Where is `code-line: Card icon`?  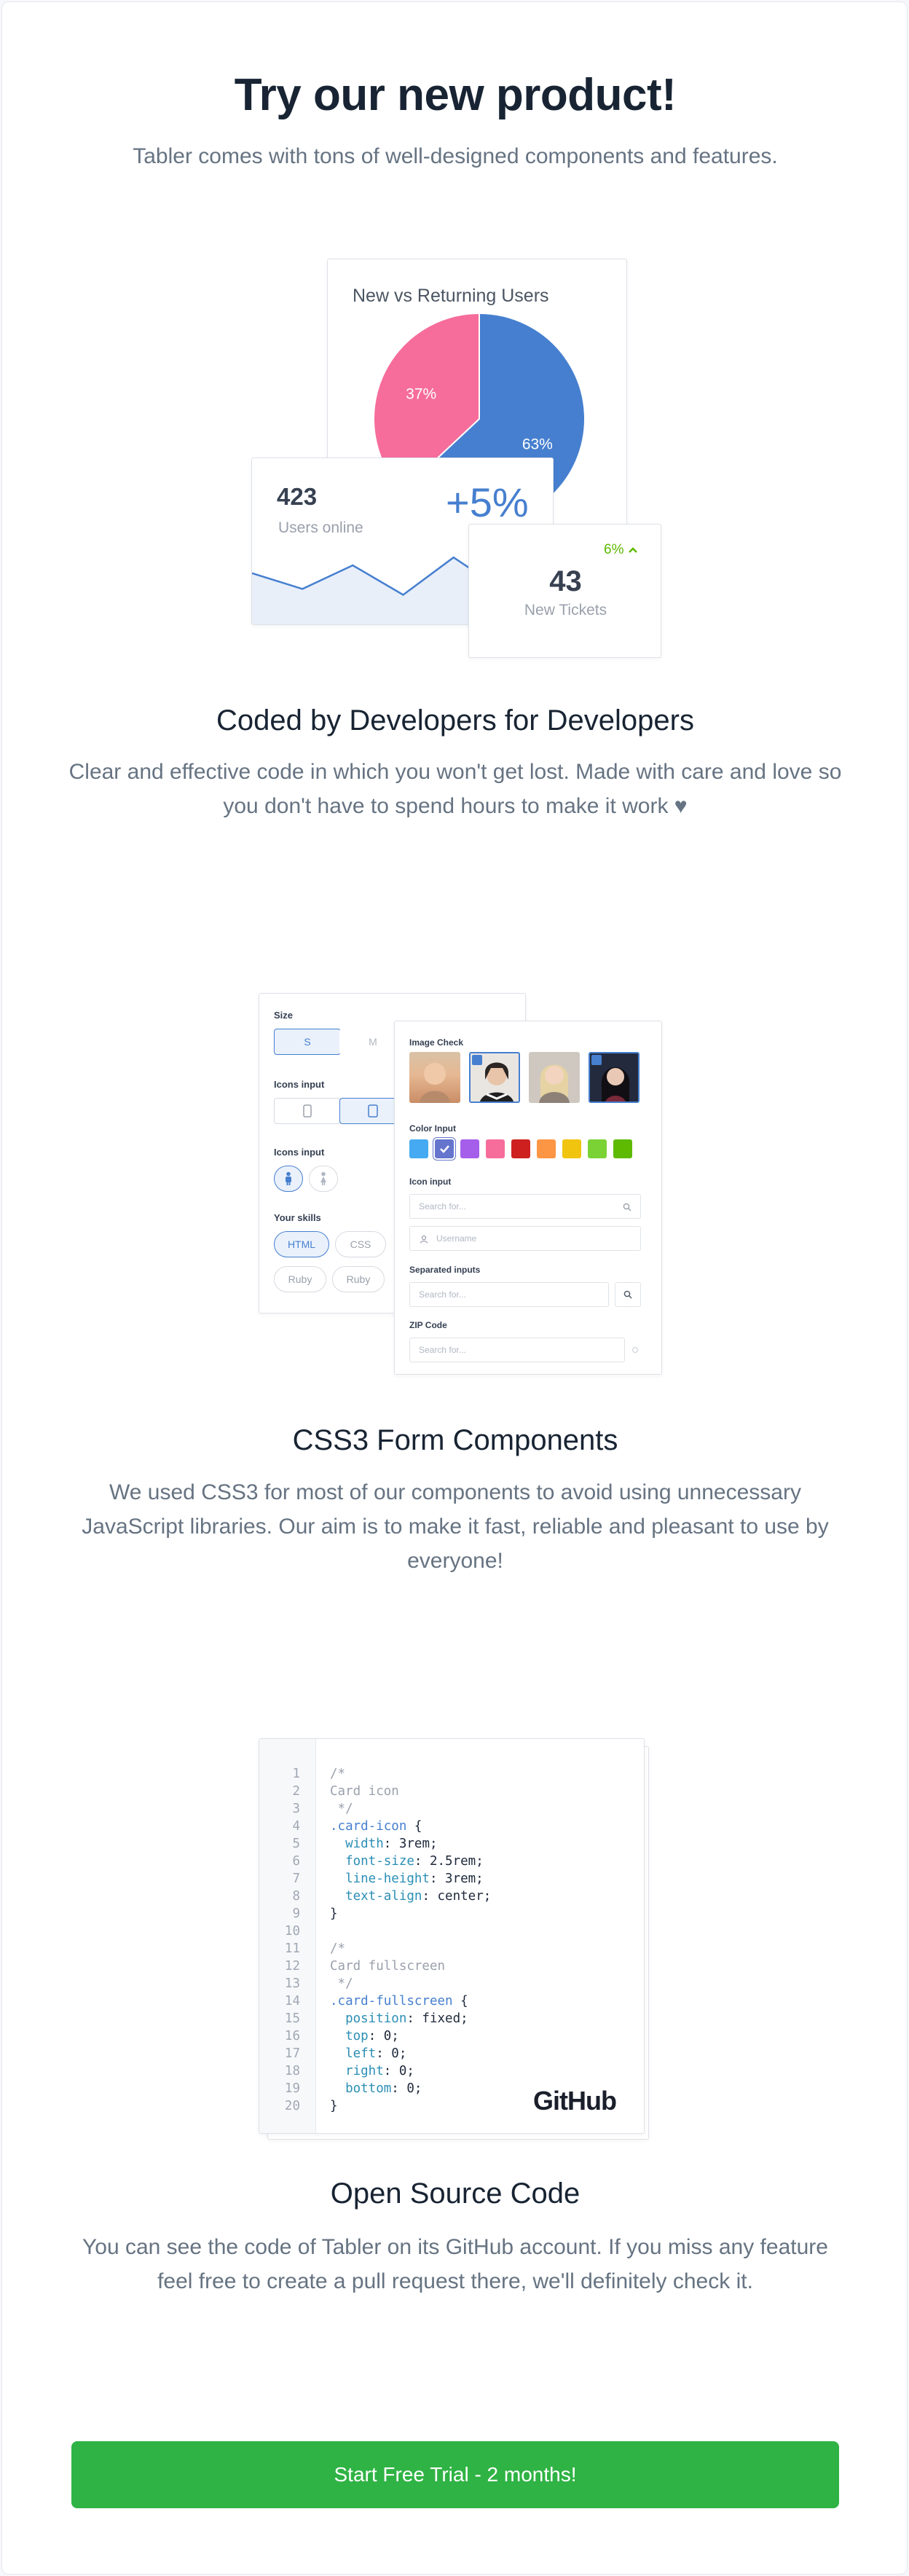 code-line: Card icon is located at coordinates (410, 1791).